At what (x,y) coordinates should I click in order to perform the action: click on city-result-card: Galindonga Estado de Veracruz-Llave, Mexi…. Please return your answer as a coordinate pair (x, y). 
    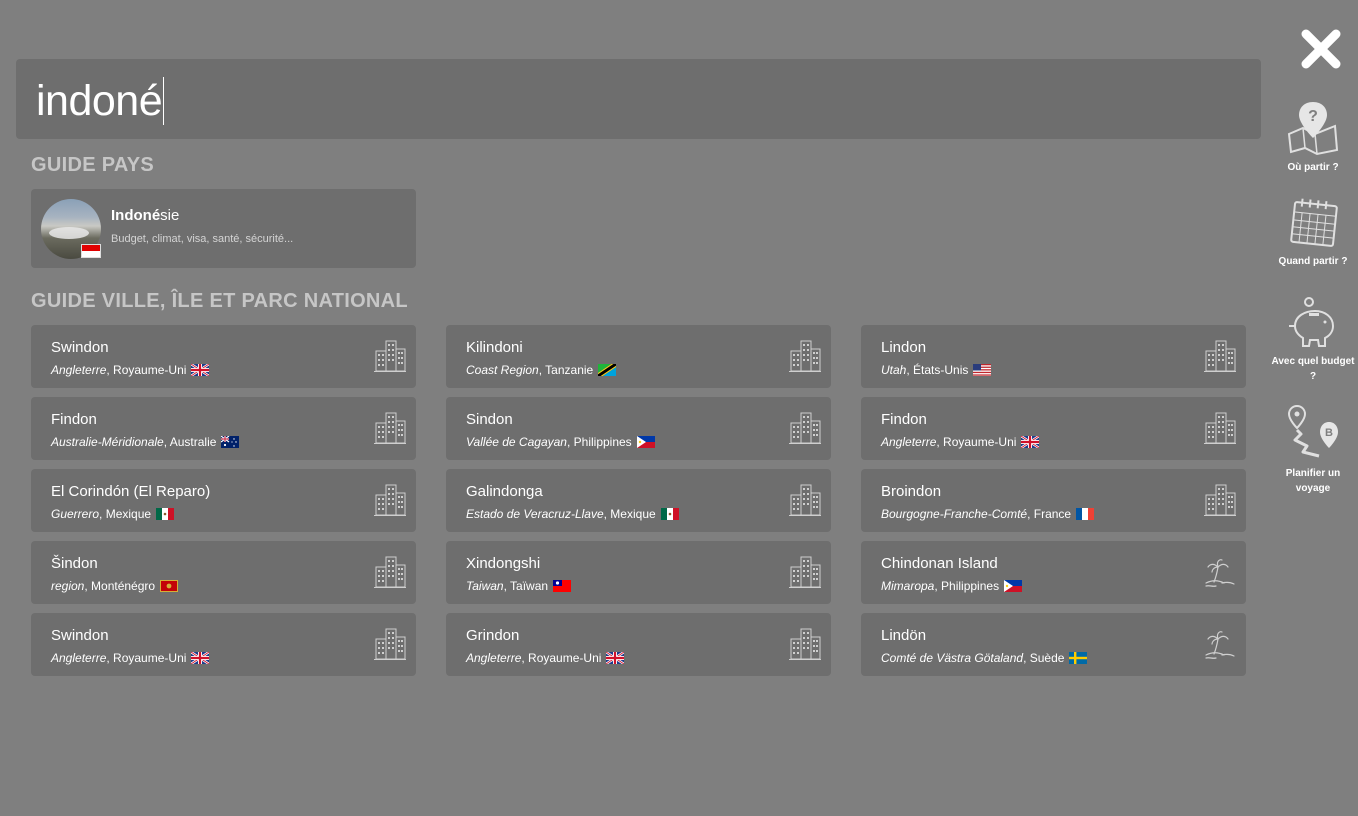
    Looking at the image, I should click on (638, 500).